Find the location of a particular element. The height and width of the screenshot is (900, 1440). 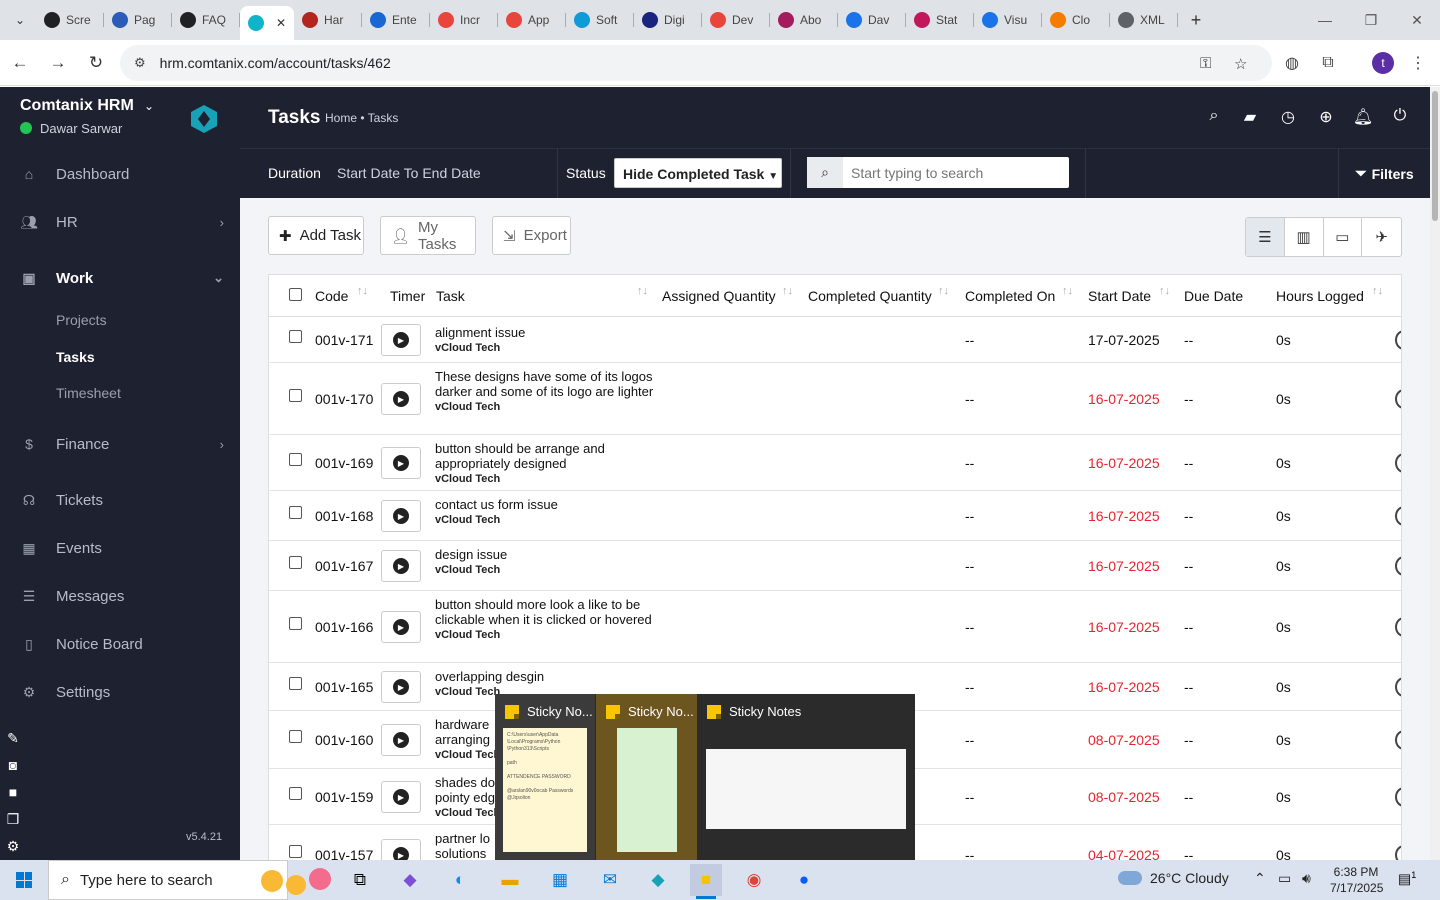

app-icon: ◆ is located at coordinates (658, 880).